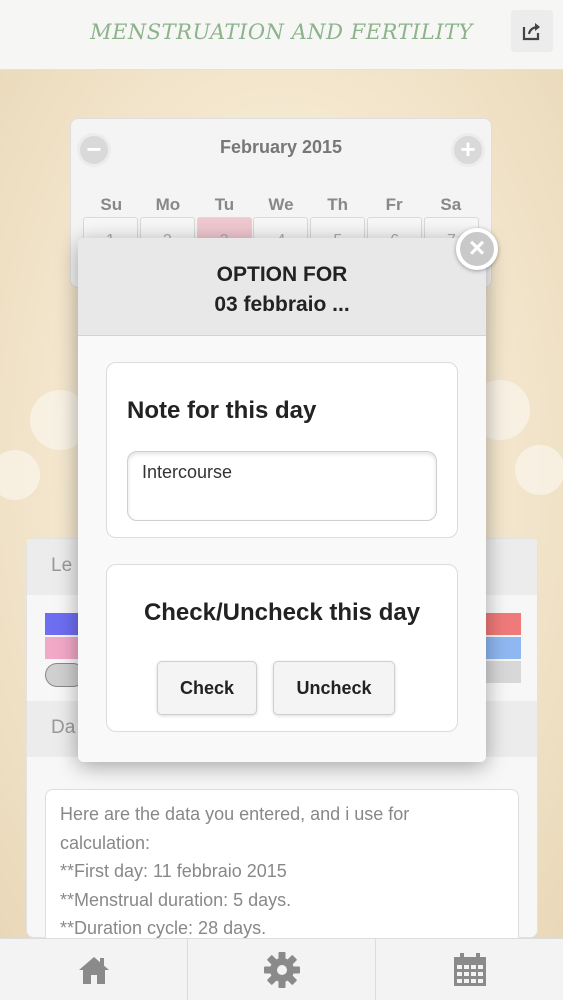  What do you see at coordinates (111, 204) in the screenshot?
I see `weekday: Su` at bounding box center [111, 204].